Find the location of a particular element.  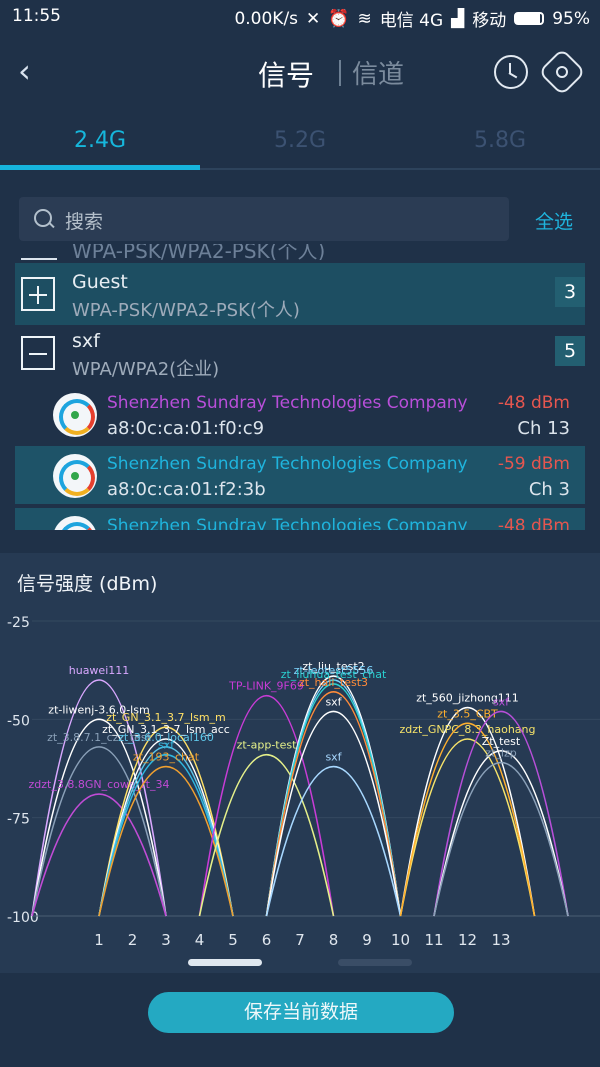

x-tick-label: 4 is located at coordinates (200, 940).